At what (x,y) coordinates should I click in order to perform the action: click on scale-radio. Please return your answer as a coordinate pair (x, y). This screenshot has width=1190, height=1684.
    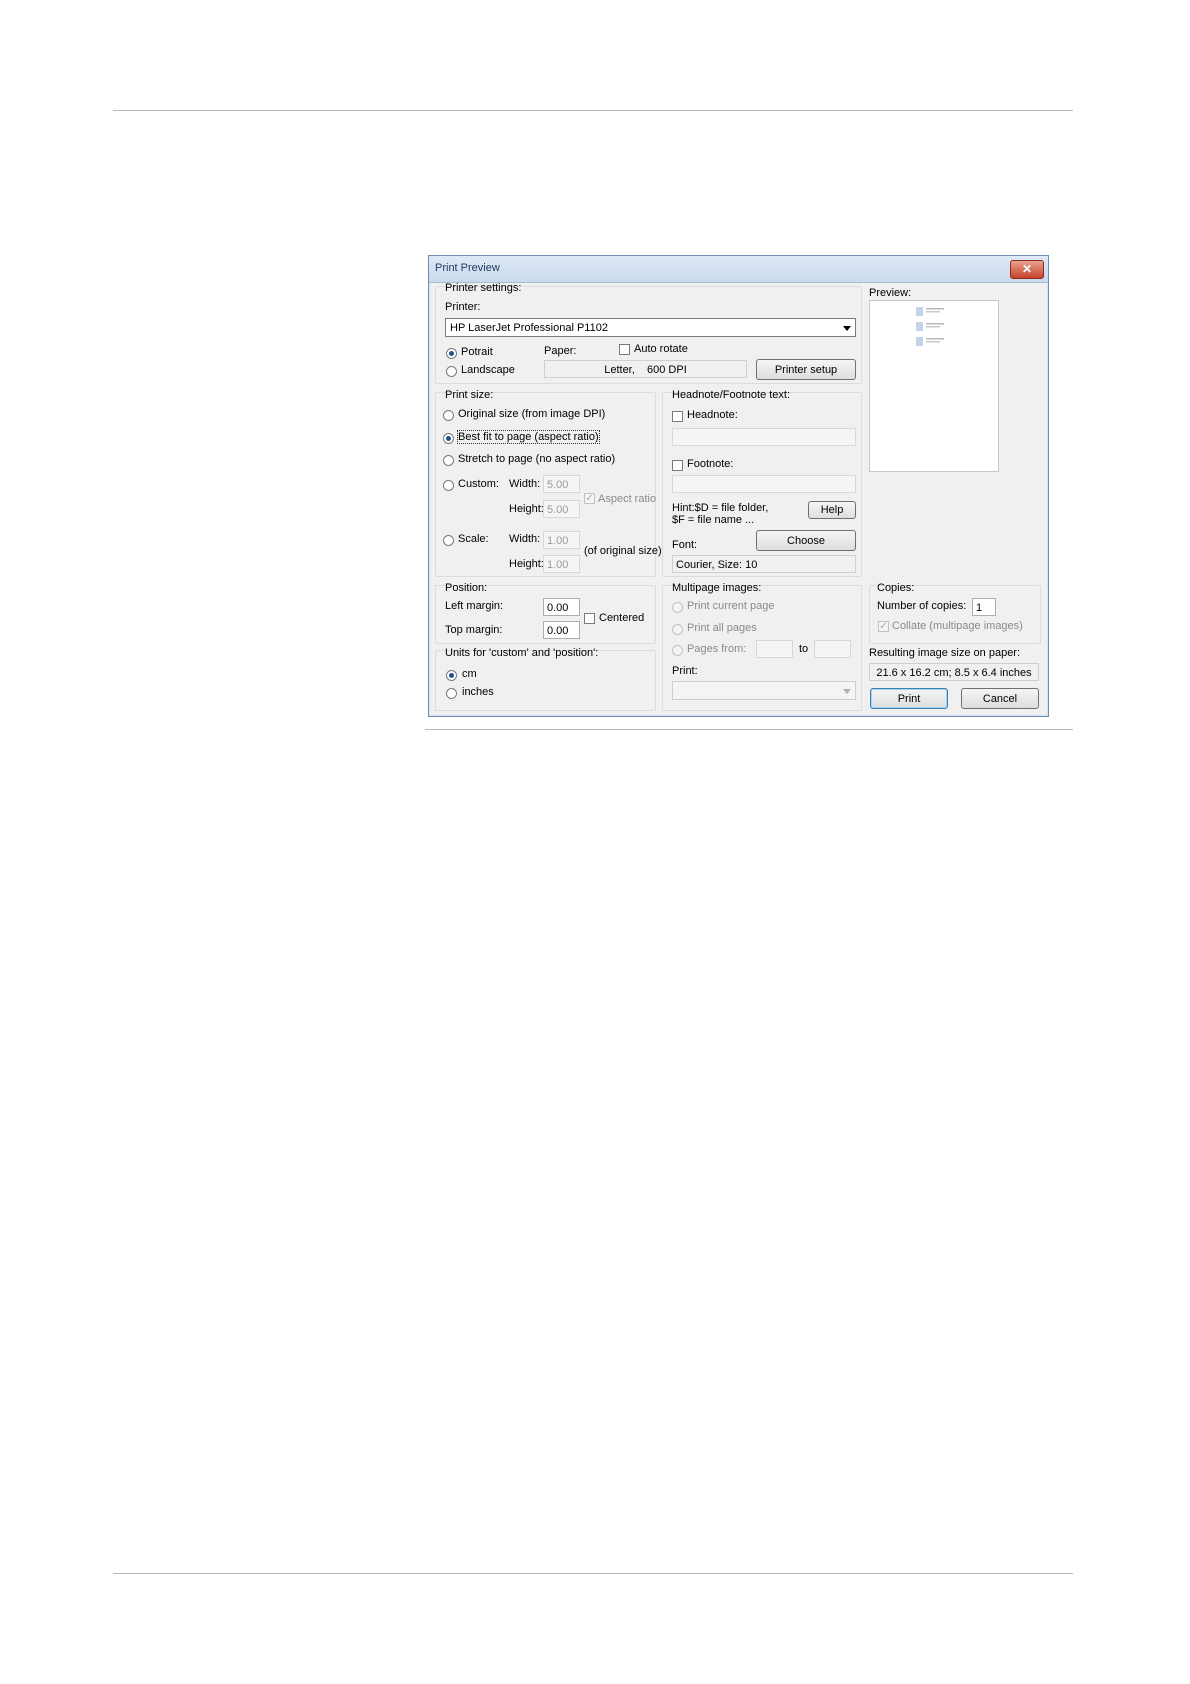
    Looking at the image, I should click on (448, 540).